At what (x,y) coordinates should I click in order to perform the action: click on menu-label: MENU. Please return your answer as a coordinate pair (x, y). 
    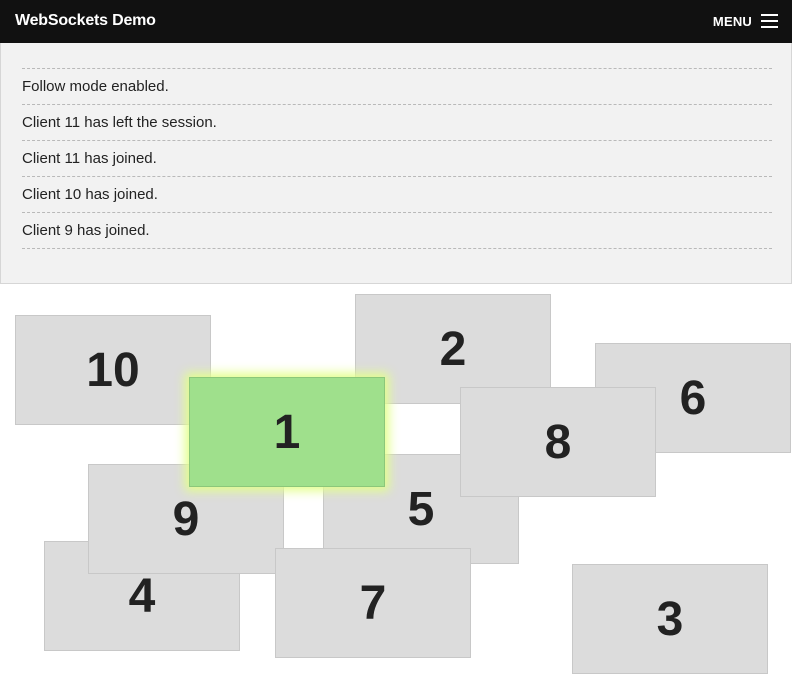
    Looking at the image, I should click on (732, 21).